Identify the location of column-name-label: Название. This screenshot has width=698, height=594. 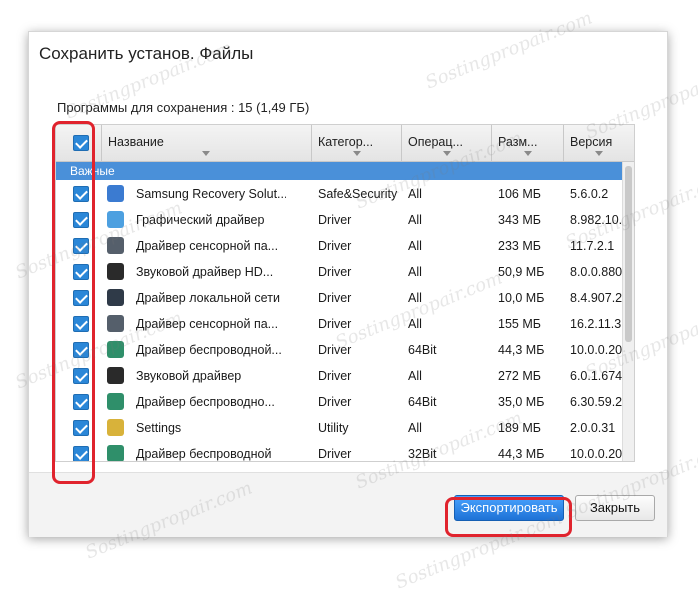
(136, 142).